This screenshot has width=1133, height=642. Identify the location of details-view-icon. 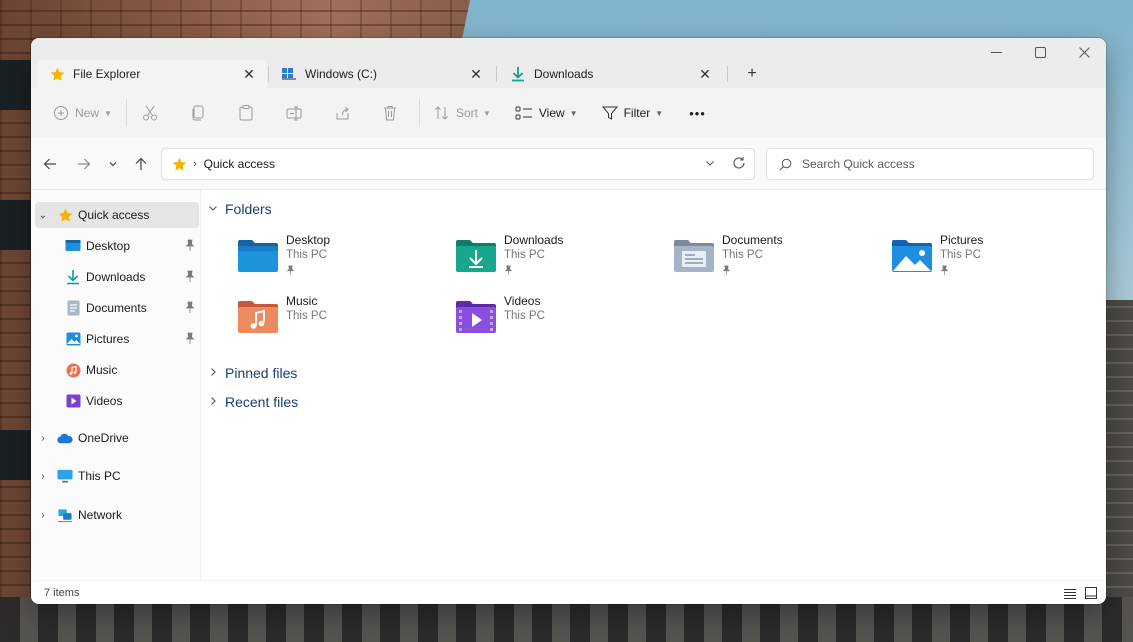
(1070, 593).